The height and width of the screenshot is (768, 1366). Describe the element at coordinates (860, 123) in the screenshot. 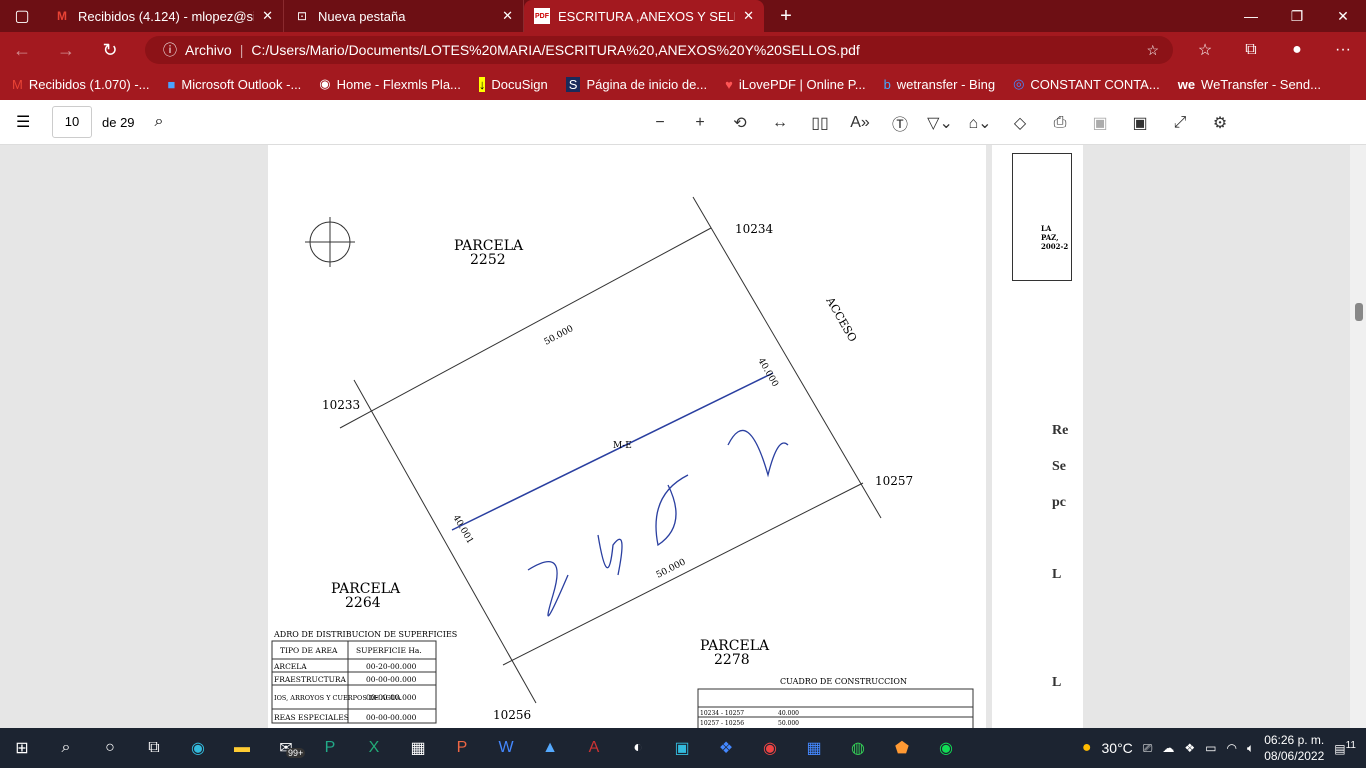

I see `read-aloud-icon: A»` at that location.